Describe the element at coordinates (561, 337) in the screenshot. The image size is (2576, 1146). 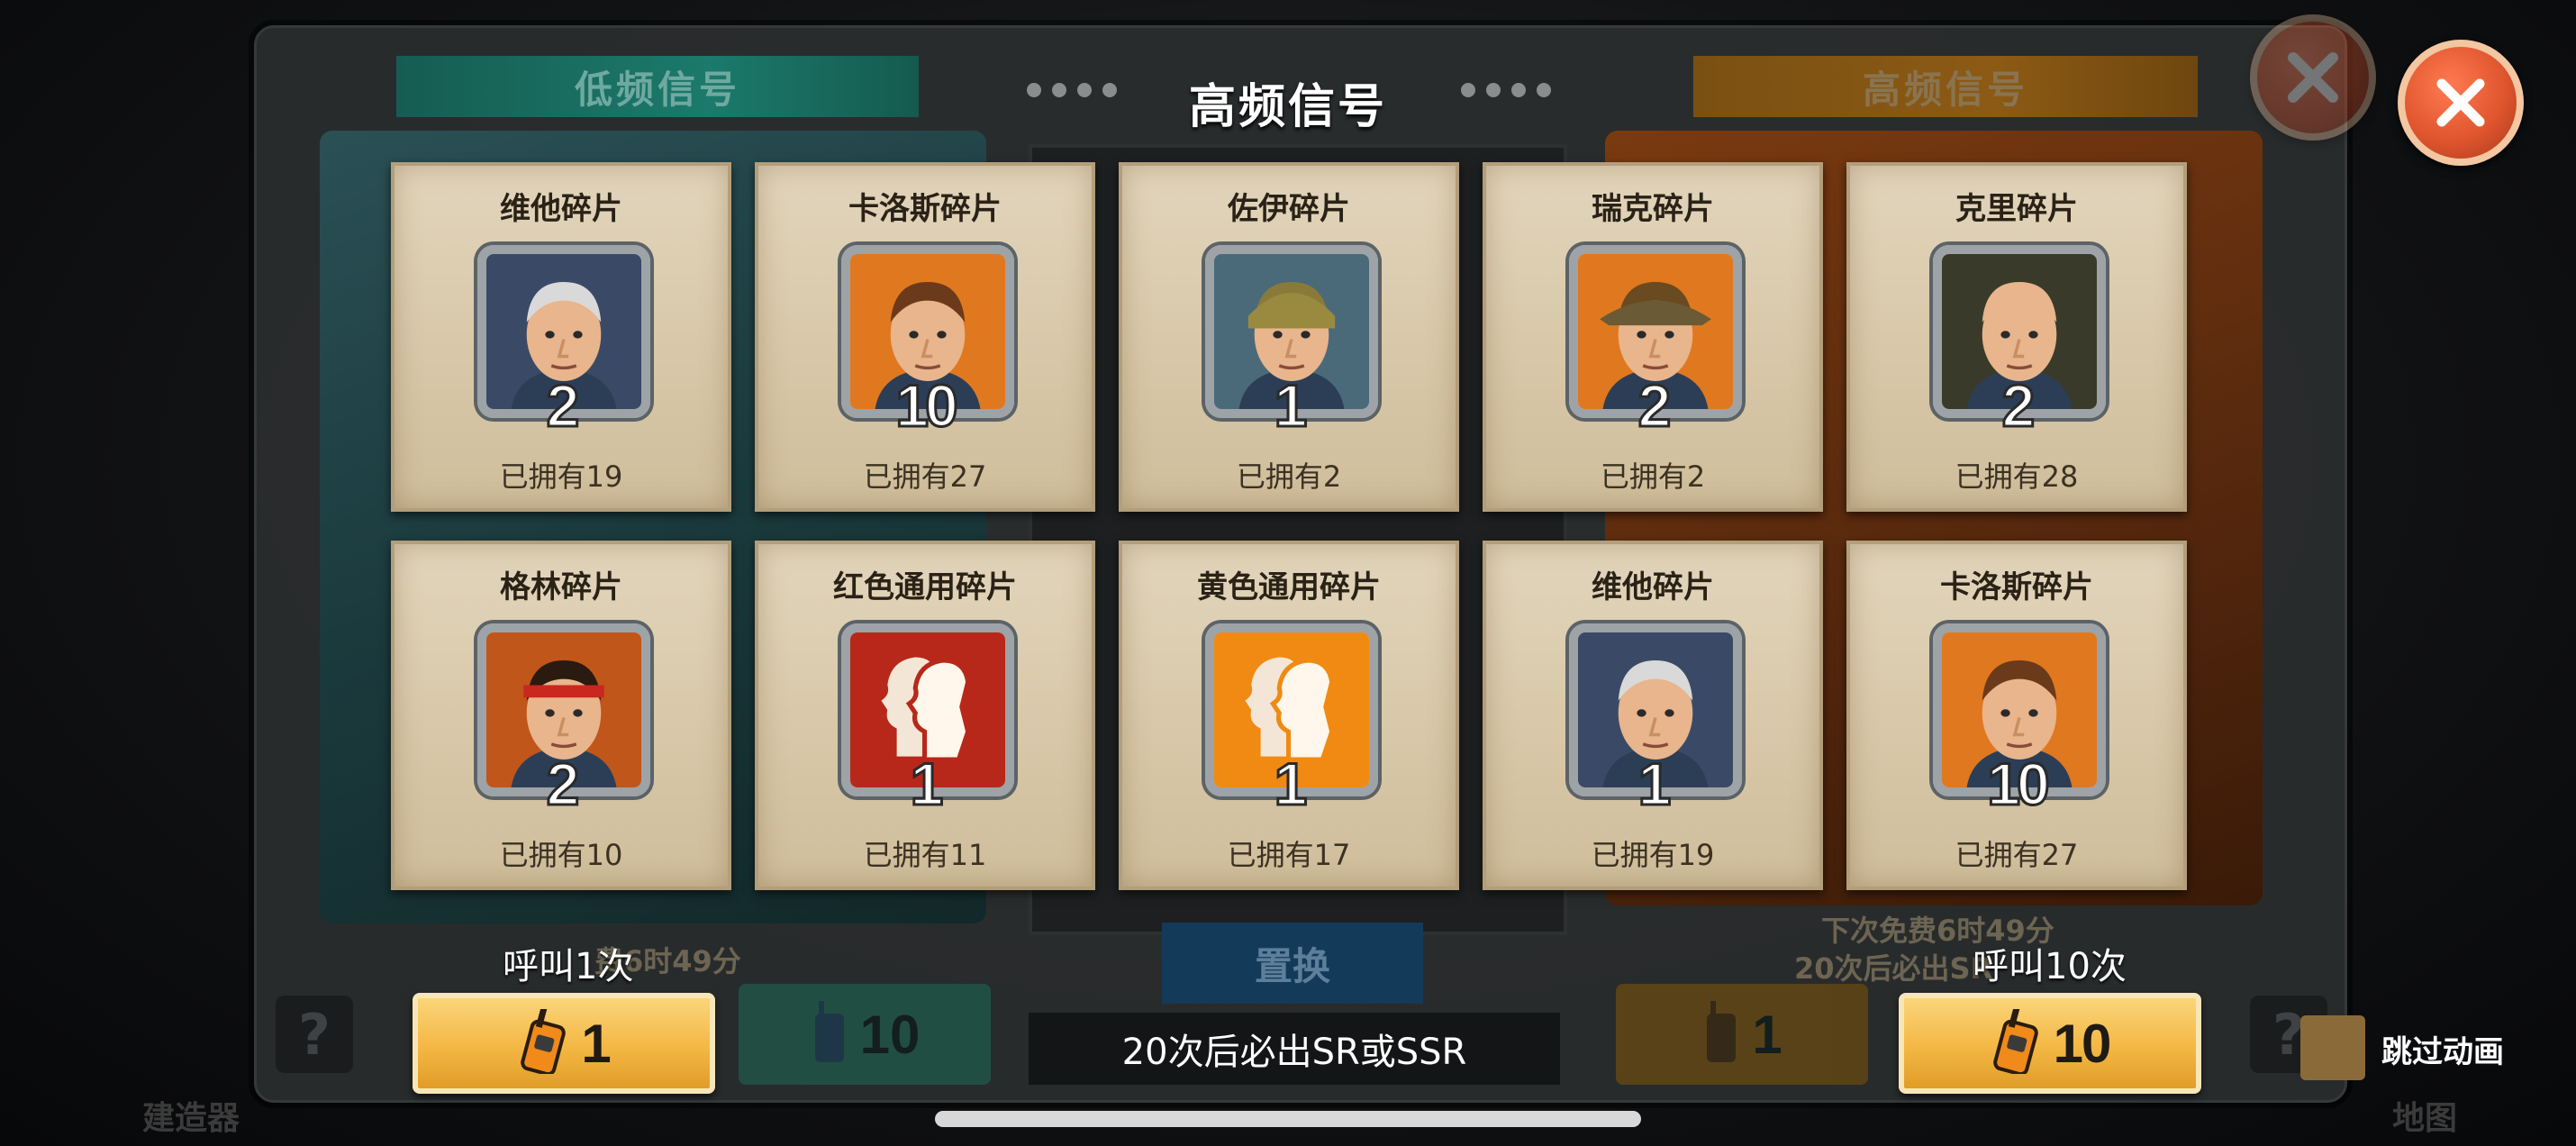
I see `reward-card: 维他碎片 2 已拥有19` at that location.